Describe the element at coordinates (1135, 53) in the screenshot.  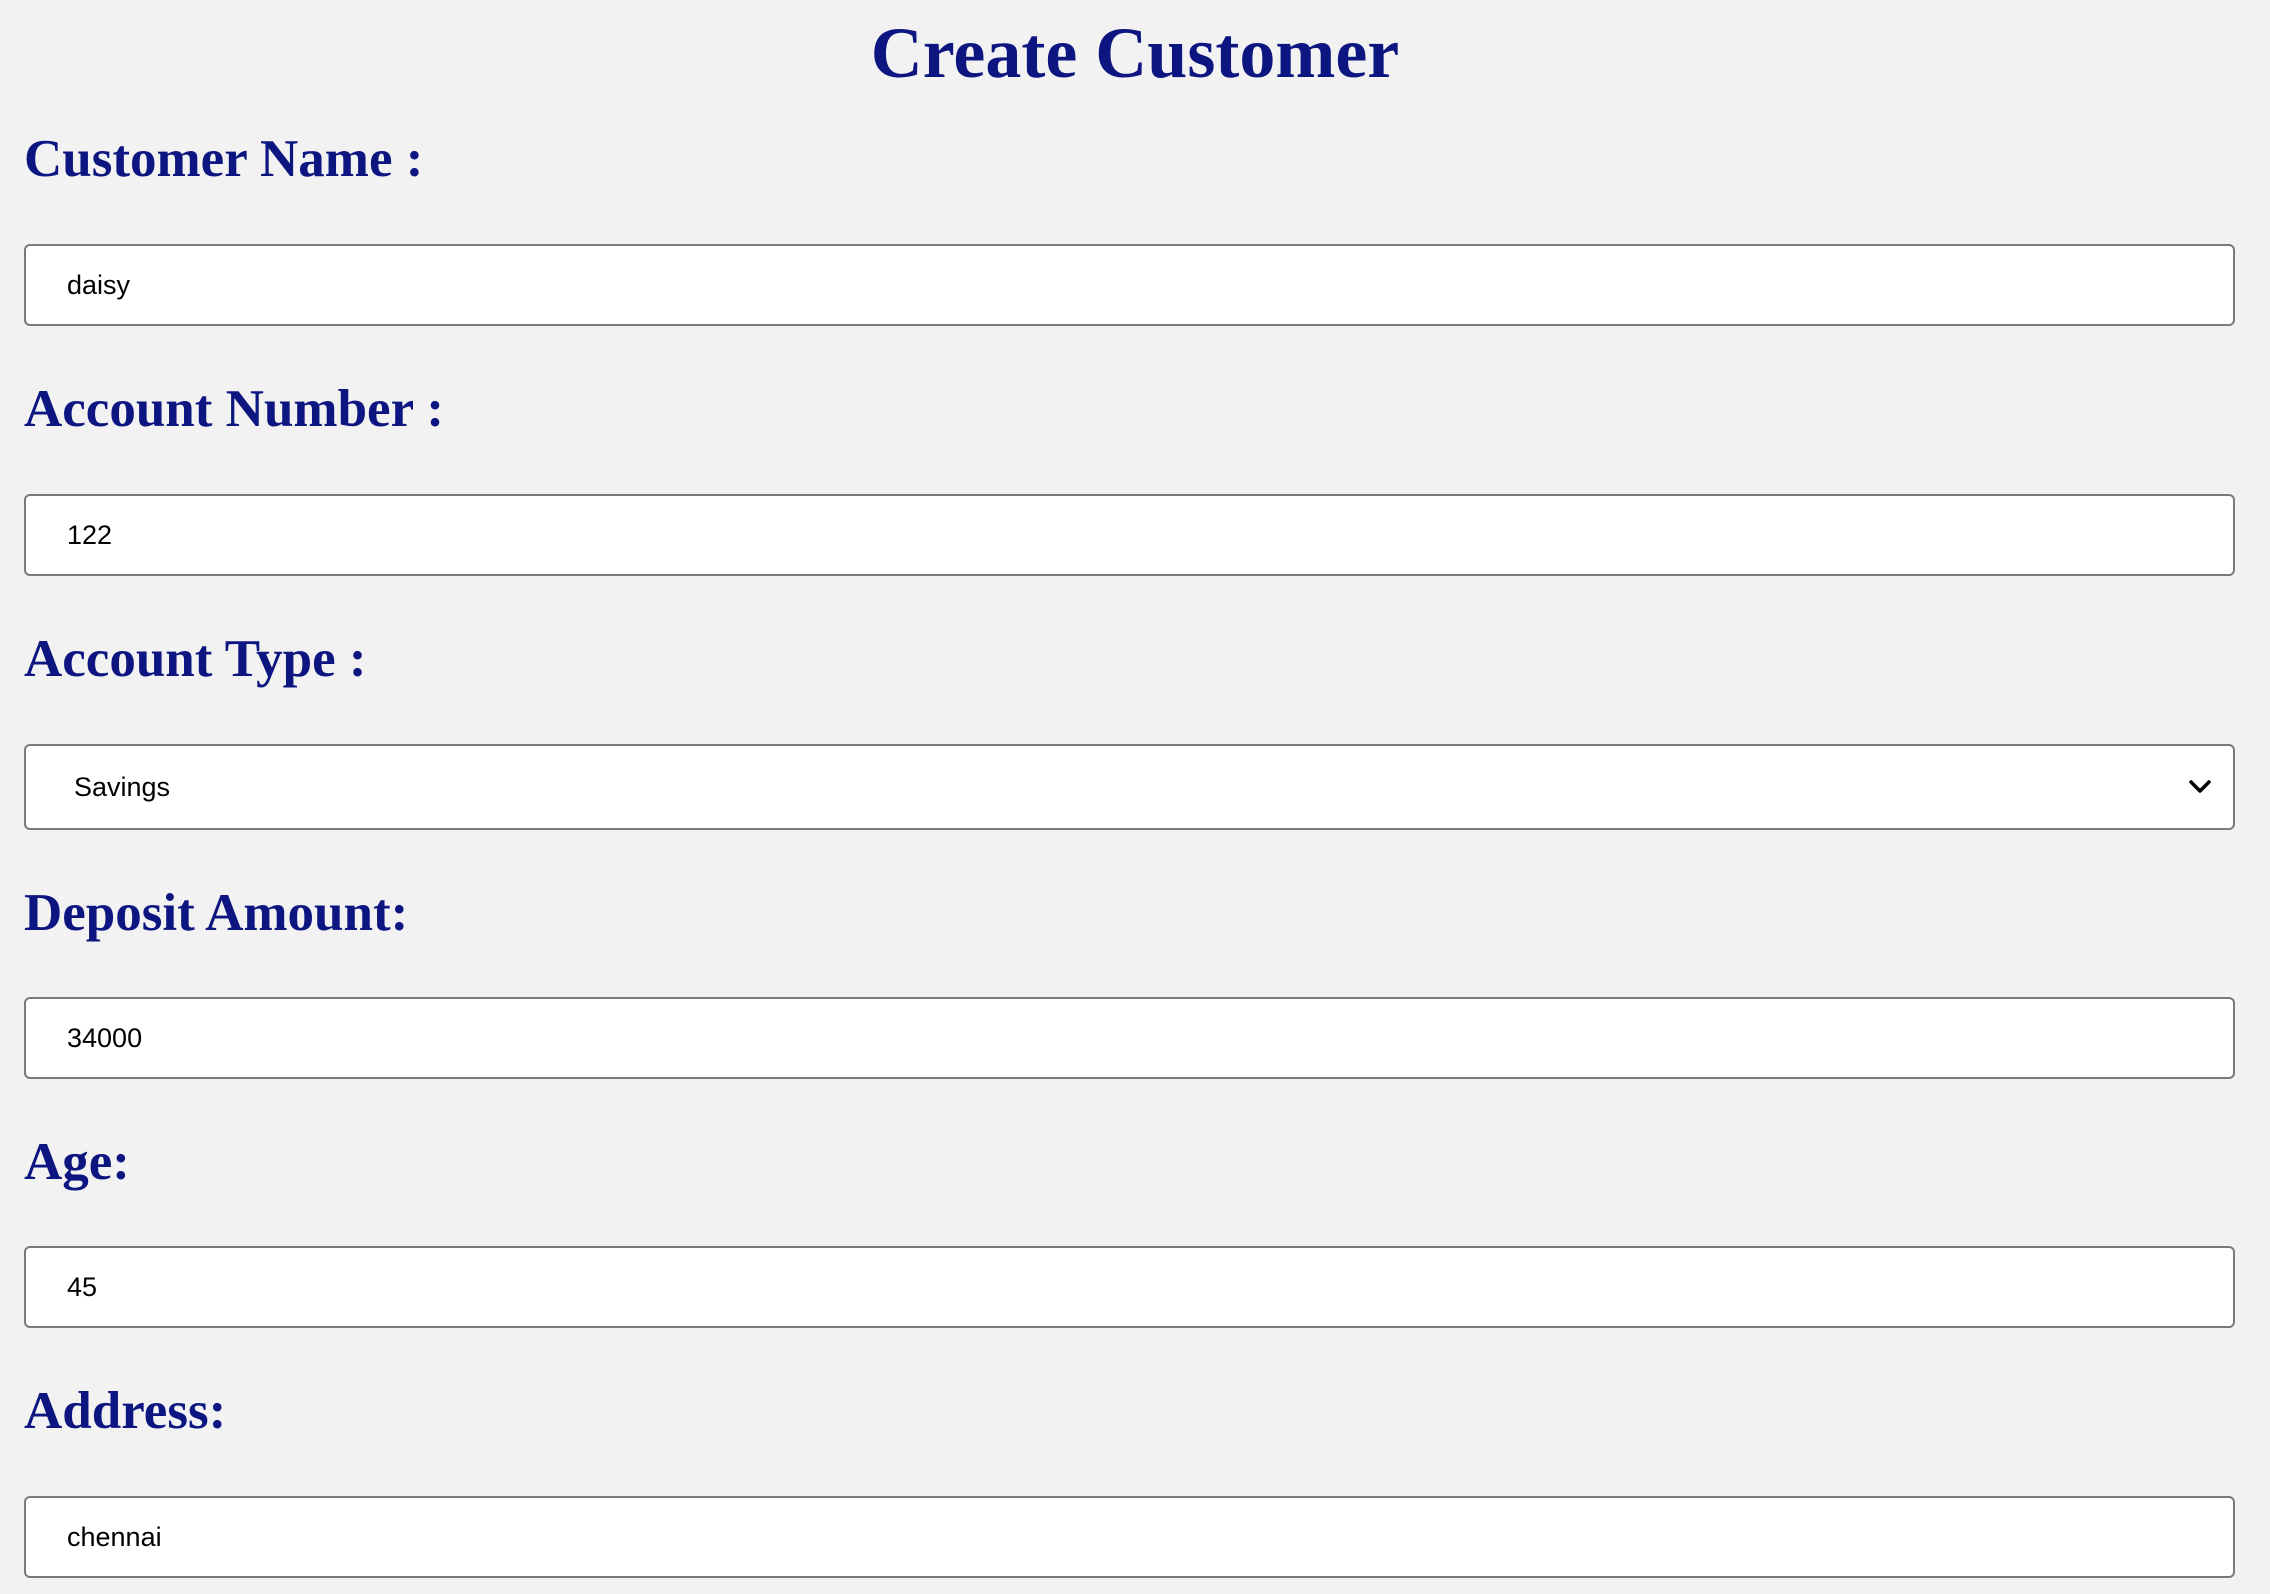
I see `page-title: Create Customer` at that location.